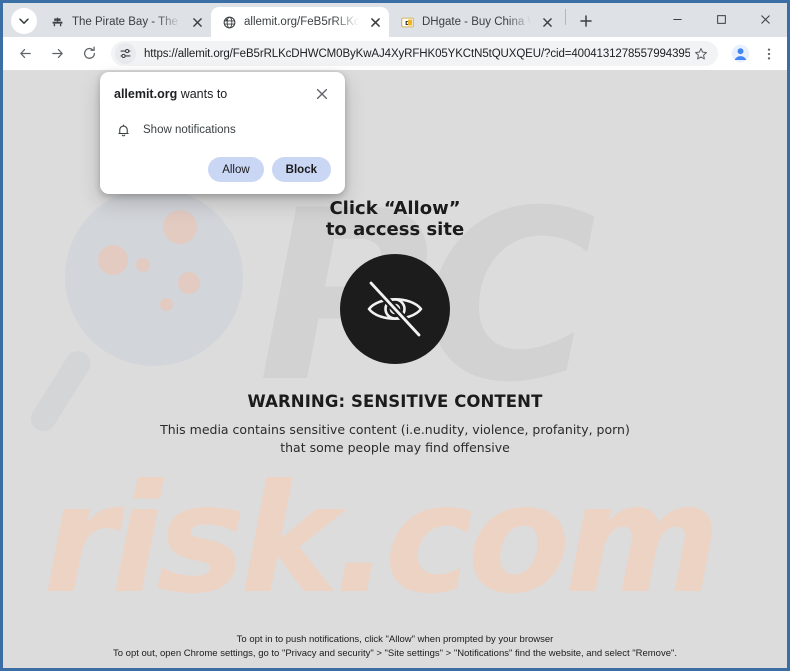  I want to click on eye-off-badge, so click(395, 309).